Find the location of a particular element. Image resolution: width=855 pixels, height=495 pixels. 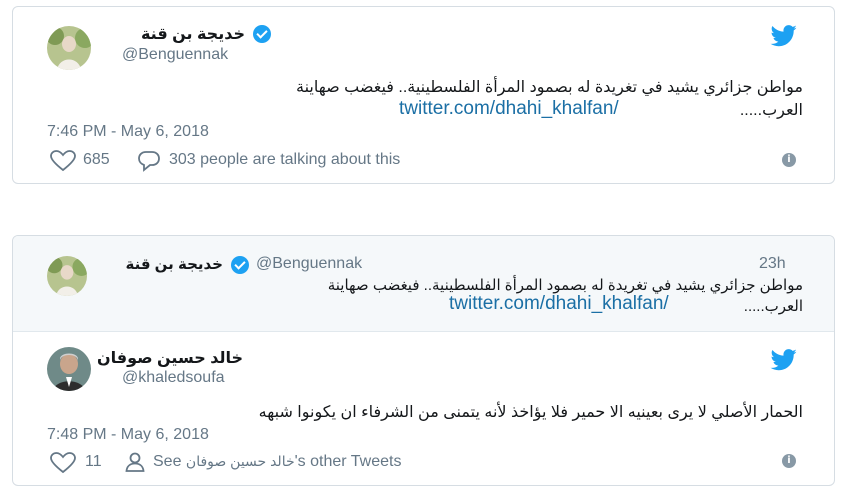

author-name: خالد حسين صوفان is located at coordinates (170, 358).